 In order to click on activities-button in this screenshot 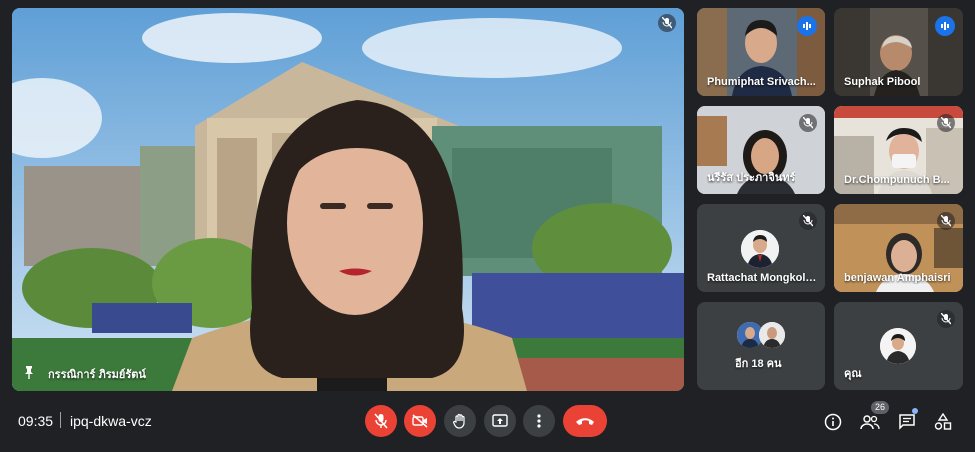, I will do `click(943, 422)`.